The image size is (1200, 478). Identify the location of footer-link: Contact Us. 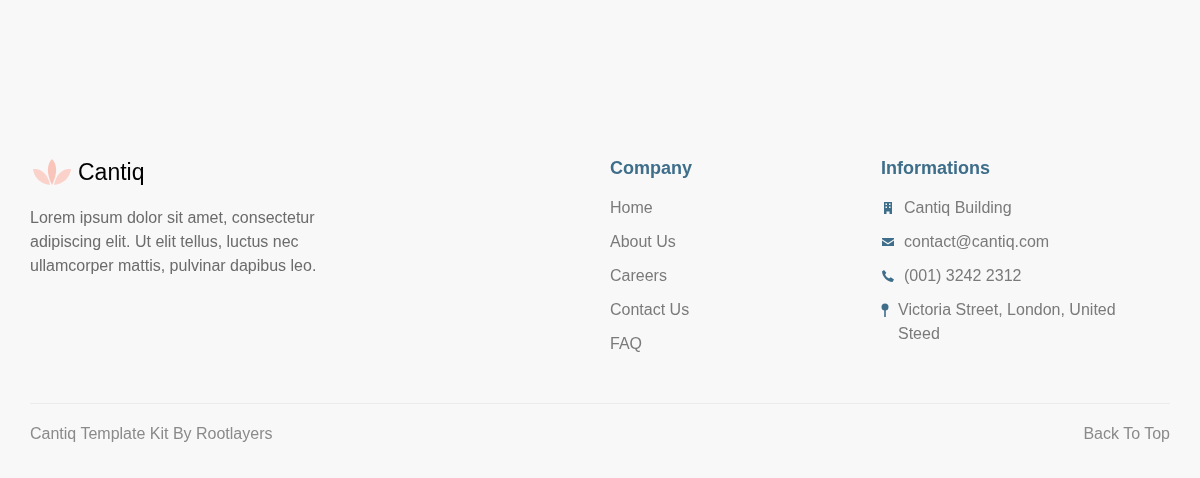
(650, 310).